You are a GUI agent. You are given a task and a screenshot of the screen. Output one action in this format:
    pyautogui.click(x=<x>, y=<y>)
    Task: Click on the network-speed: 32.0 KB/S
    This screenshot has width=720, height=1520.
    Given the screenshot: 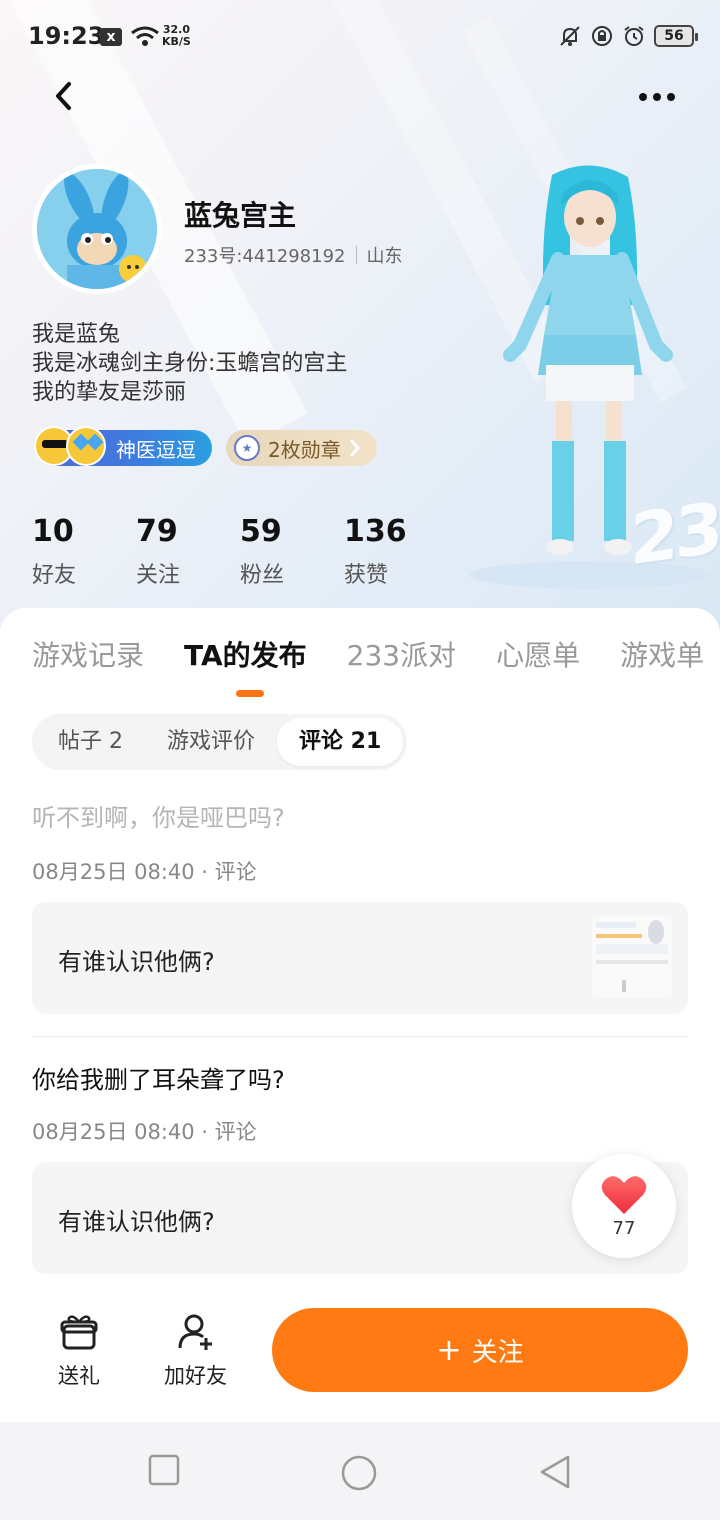 What is the action you would take?
    pyautogui.click(x=176, y=36)
    